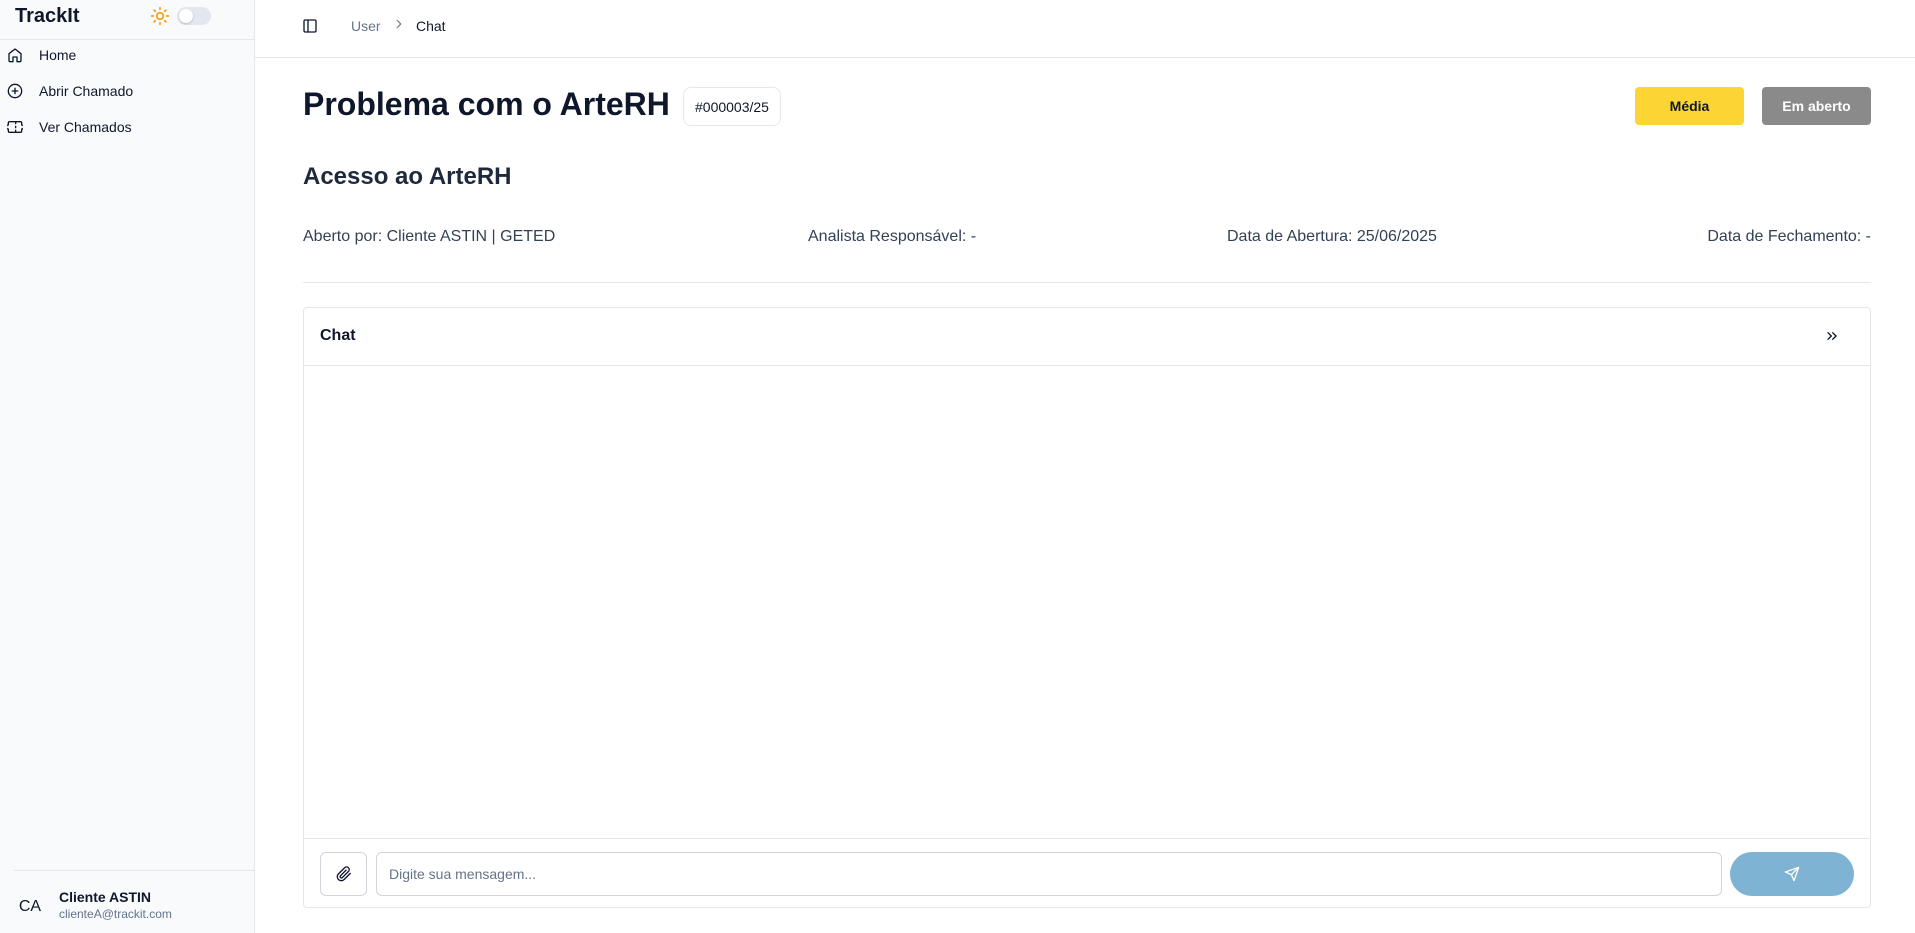 The width and height of the screenshot is (1915, 933). Describe the element at coordinates (15, 127) in the screenshot. I see `ticket-icon` at that location.